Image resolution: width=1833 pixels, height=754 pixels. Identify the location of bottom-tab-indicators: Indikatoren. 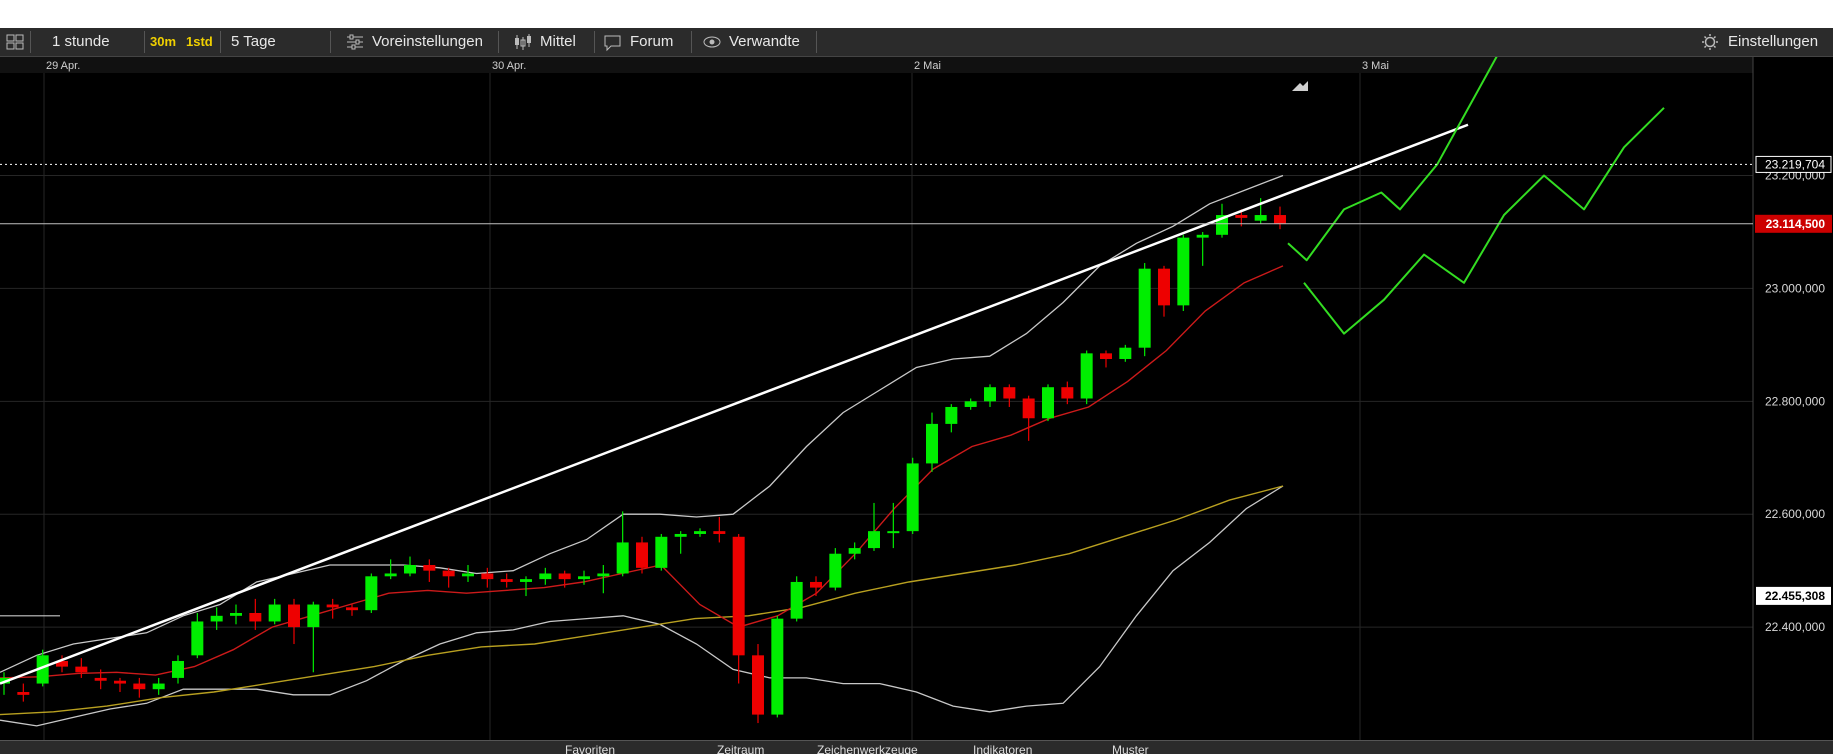
(1002, 748).